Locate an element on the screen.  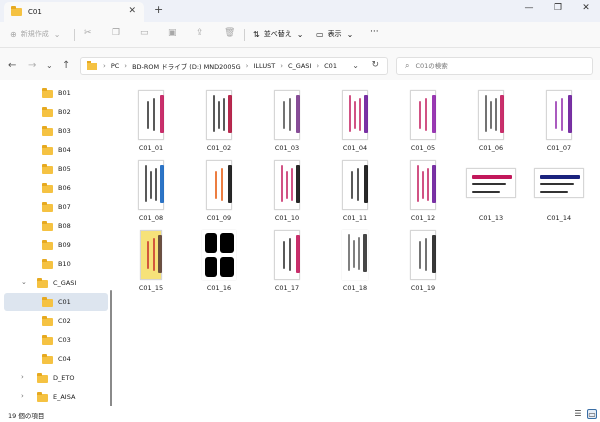
file-thumbnail: C01_12 is located at coordinates (423, 193).